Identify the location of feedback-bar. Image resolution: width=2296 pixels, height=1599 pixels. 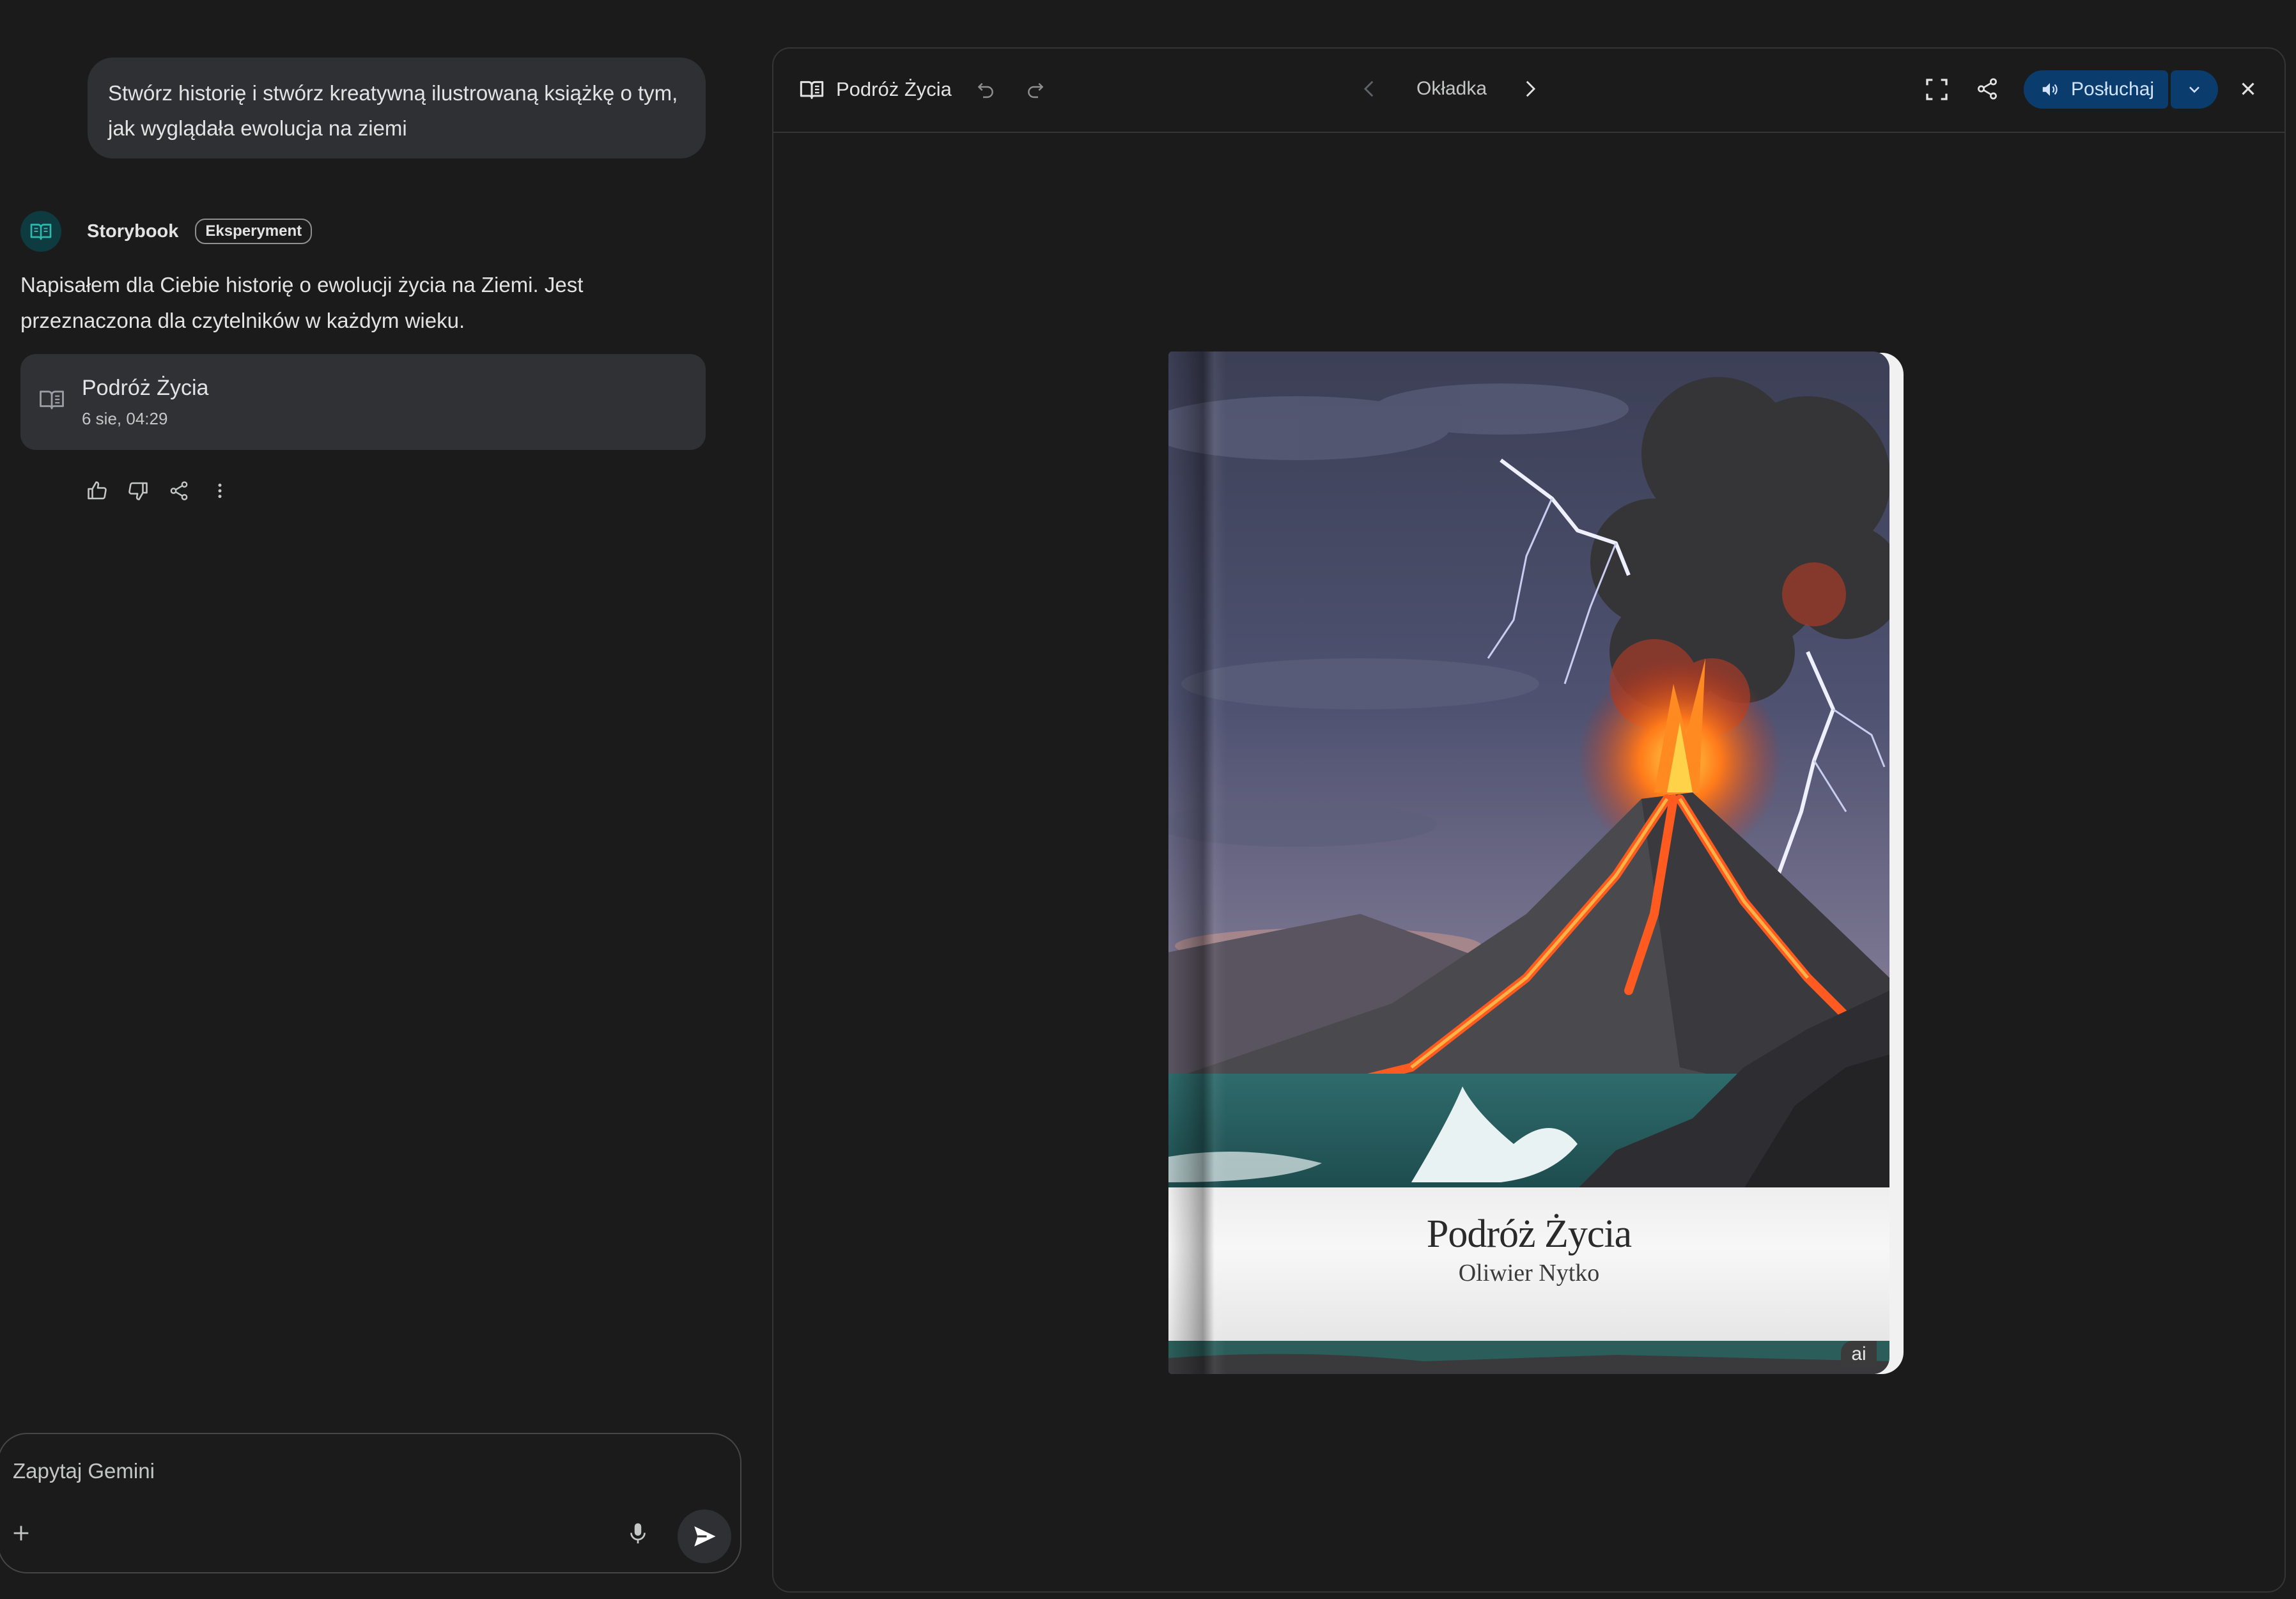
(158, 491).